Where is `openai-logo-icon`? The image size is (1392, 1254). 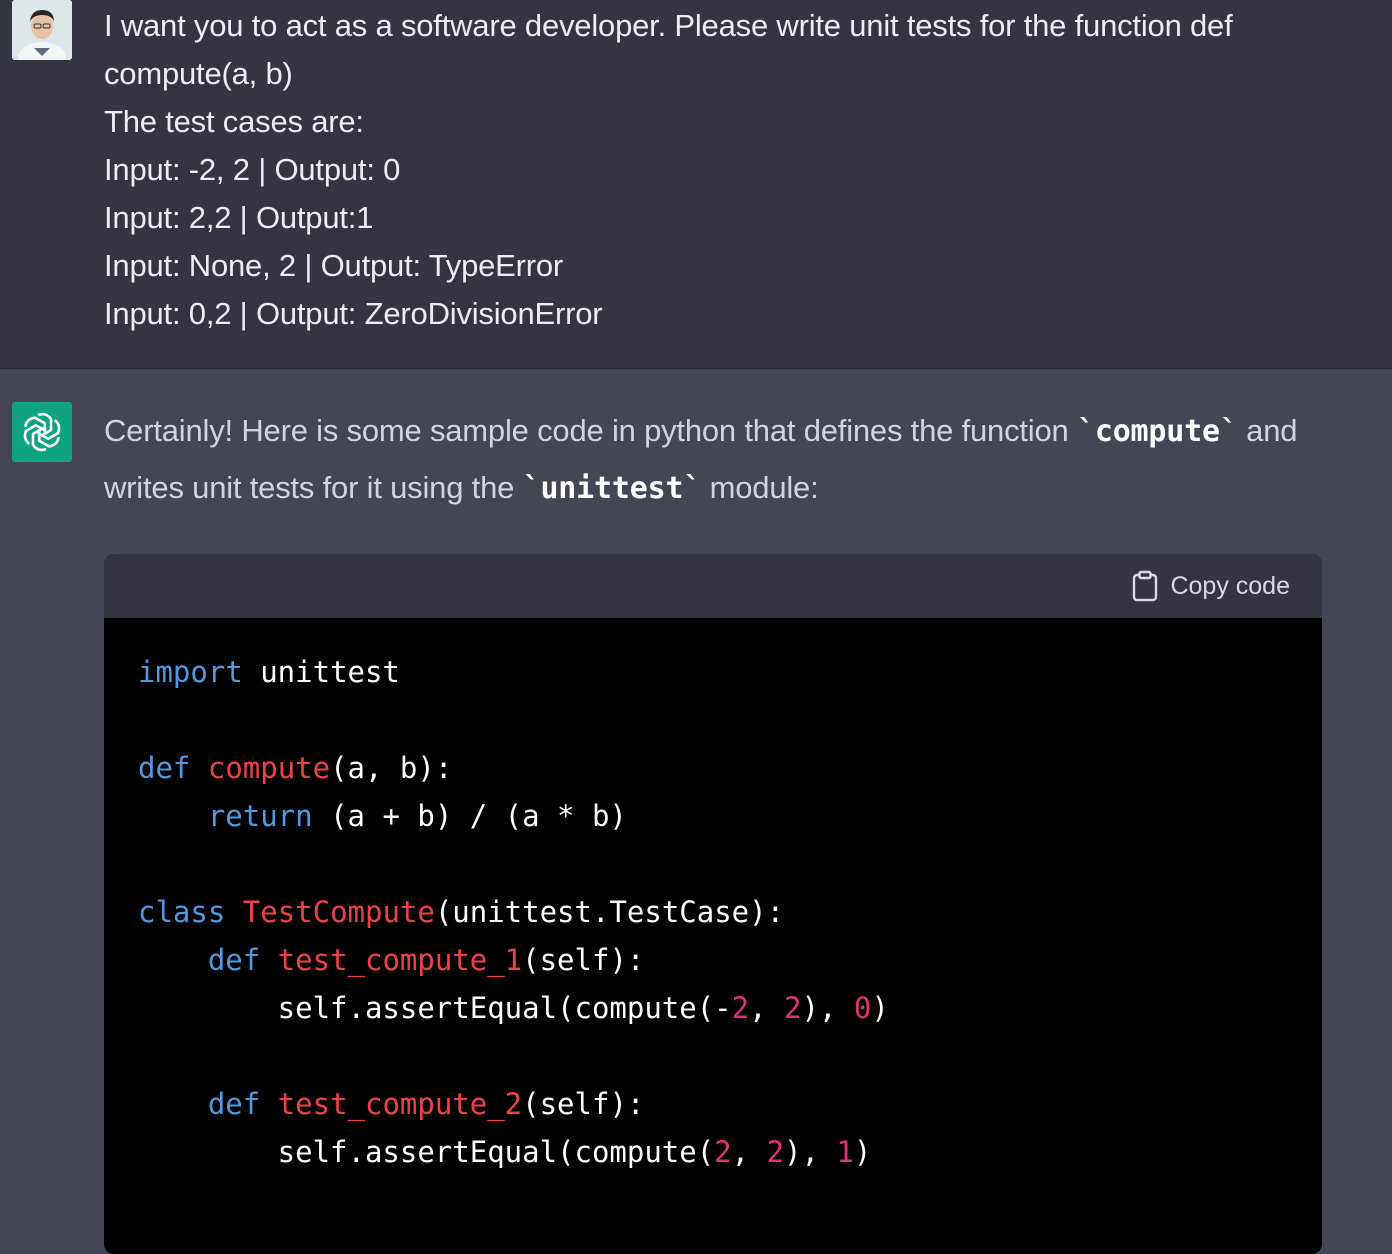 openai-logo-icon is located at coordinates (42, 432).